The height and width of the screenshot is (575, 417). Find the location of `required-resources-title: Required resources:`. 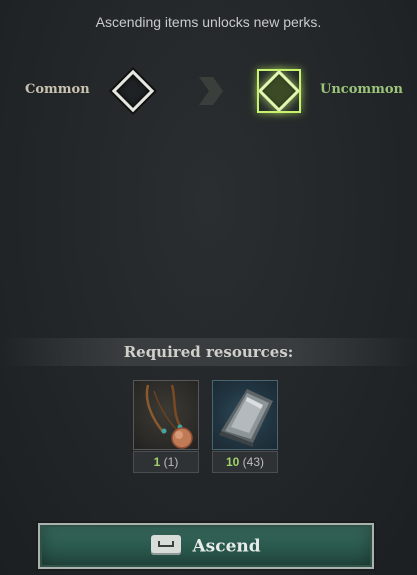

required-resources-title: Required resources: is located at coordinates (208, 352).